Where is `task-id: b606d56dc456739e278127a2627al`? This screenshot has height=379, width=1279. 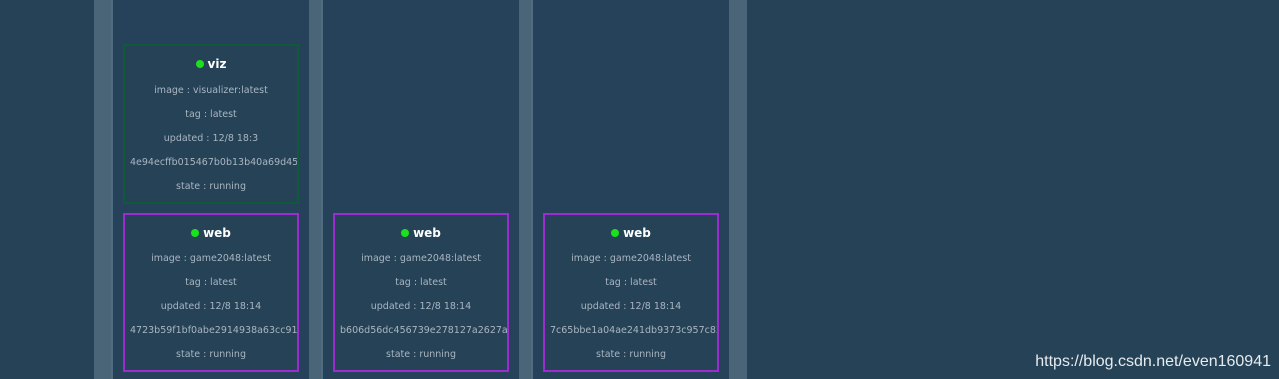
task-id: b606d56dc456739e278127a2627al is located at coordinates (424, 330).